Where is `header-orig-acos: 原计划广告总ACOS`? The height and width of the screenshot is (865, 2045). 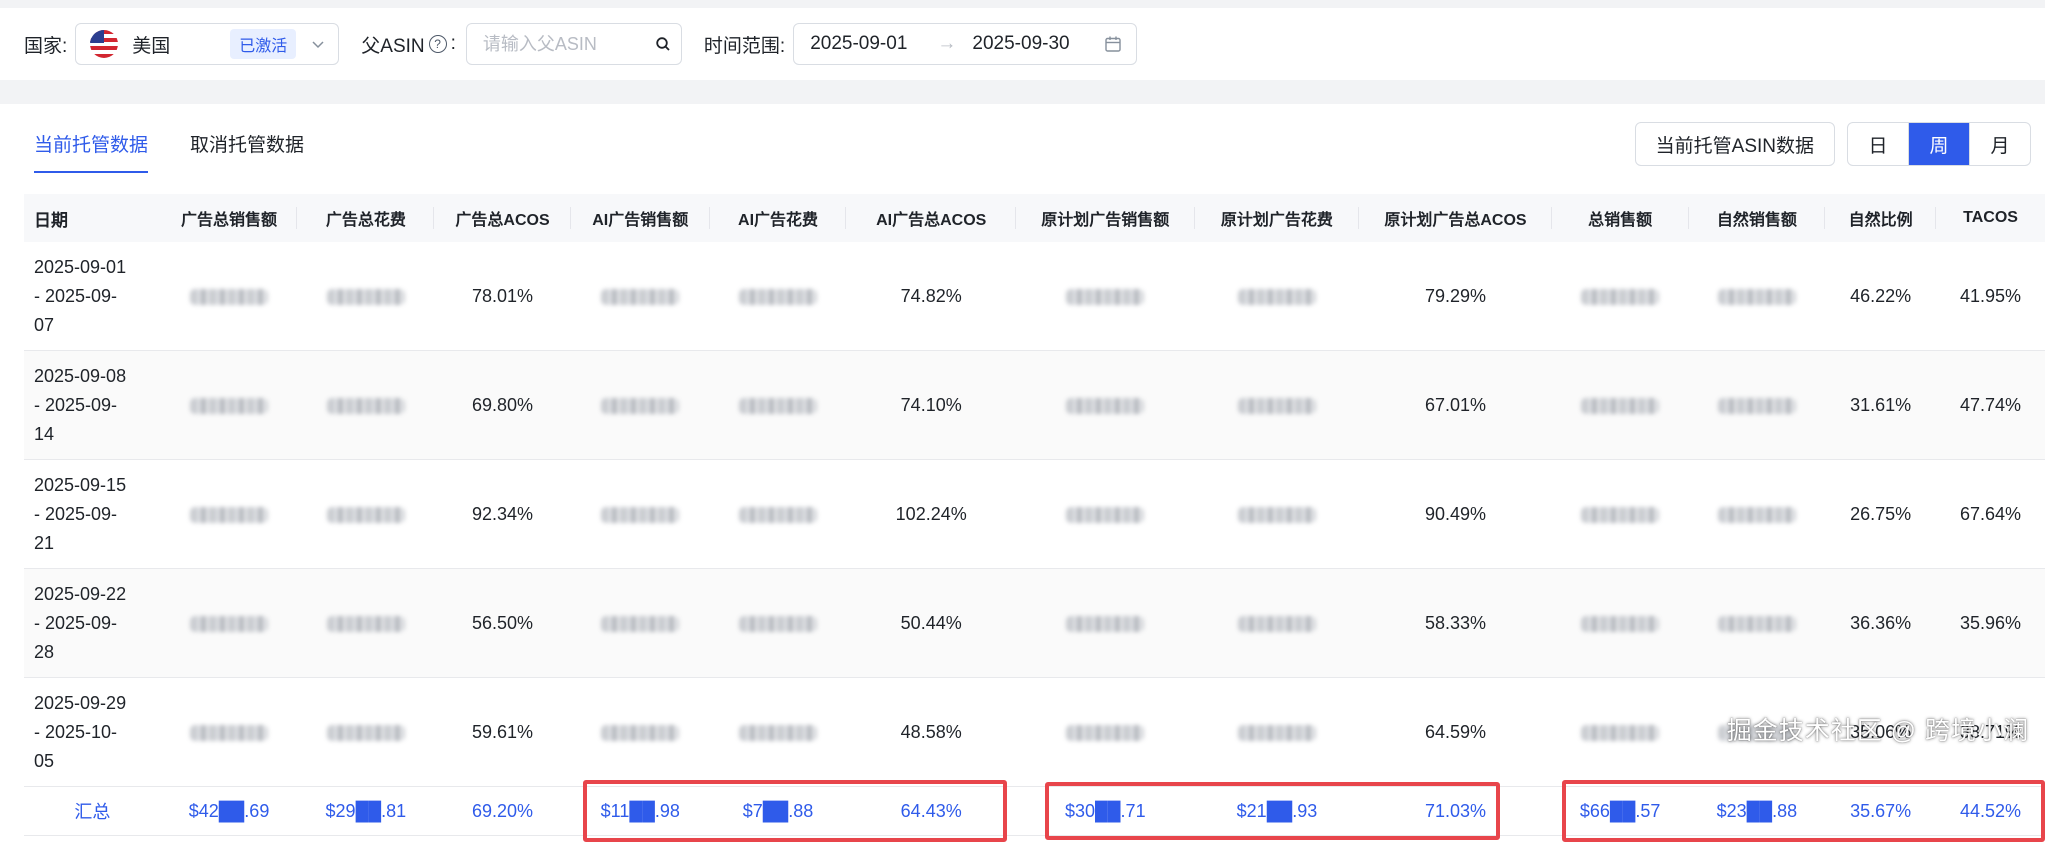 header-orig-acos: 原计划广告总ACOS is located at coordinates (1455, 218).